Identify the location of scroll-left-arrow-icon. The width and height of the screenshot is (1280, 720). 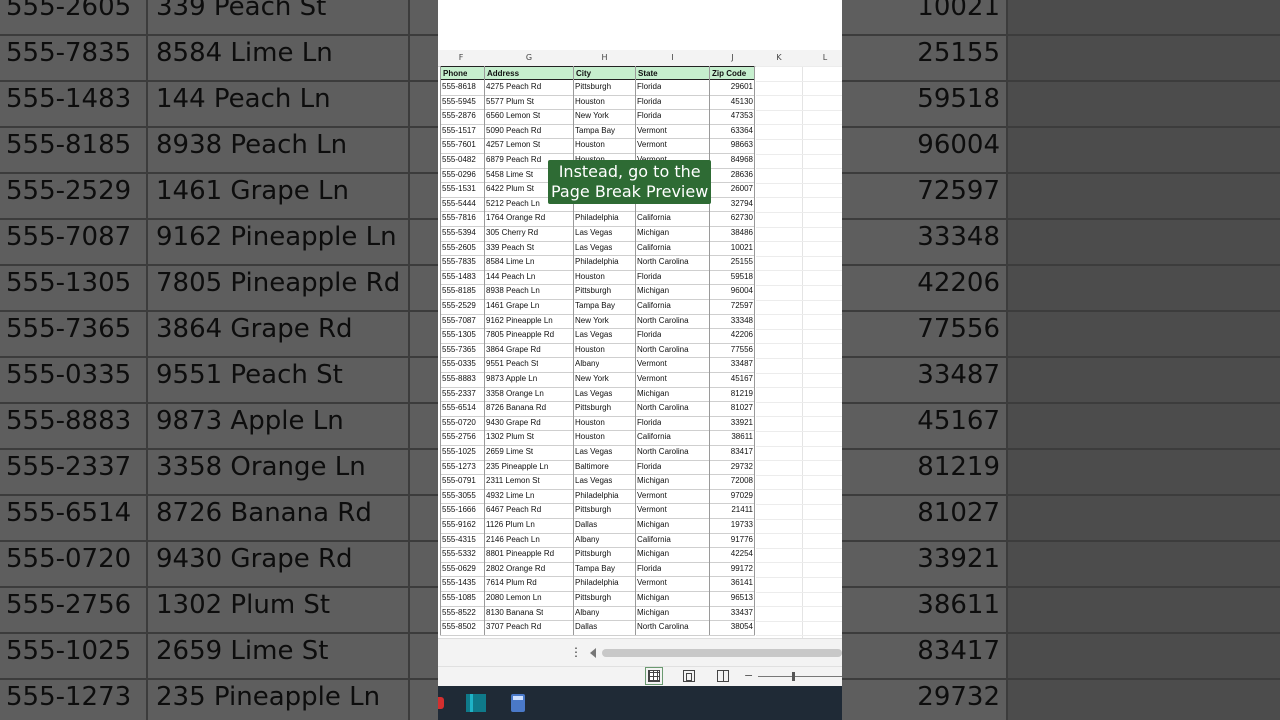
(593, 653).